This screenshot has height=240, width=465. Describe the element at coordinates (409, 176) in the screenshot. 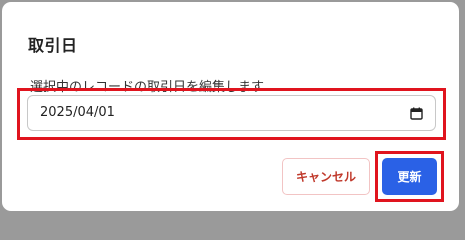

I see `update-button: 更新` at that location.